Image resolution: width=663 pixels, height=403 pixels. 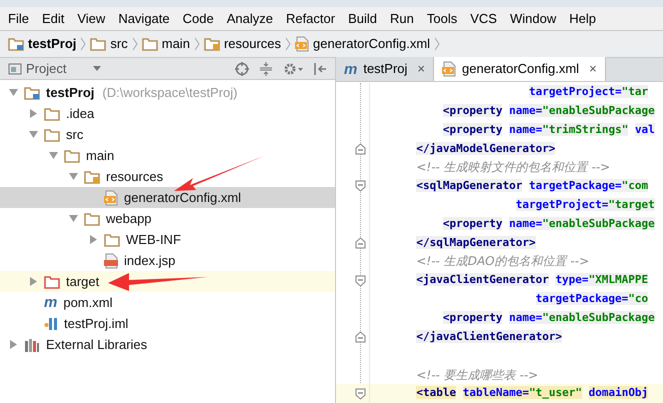 What do you see at coordinates (472, 129) in the screenshot?
I see `code-token: <property` at bounding box center [472, 129].